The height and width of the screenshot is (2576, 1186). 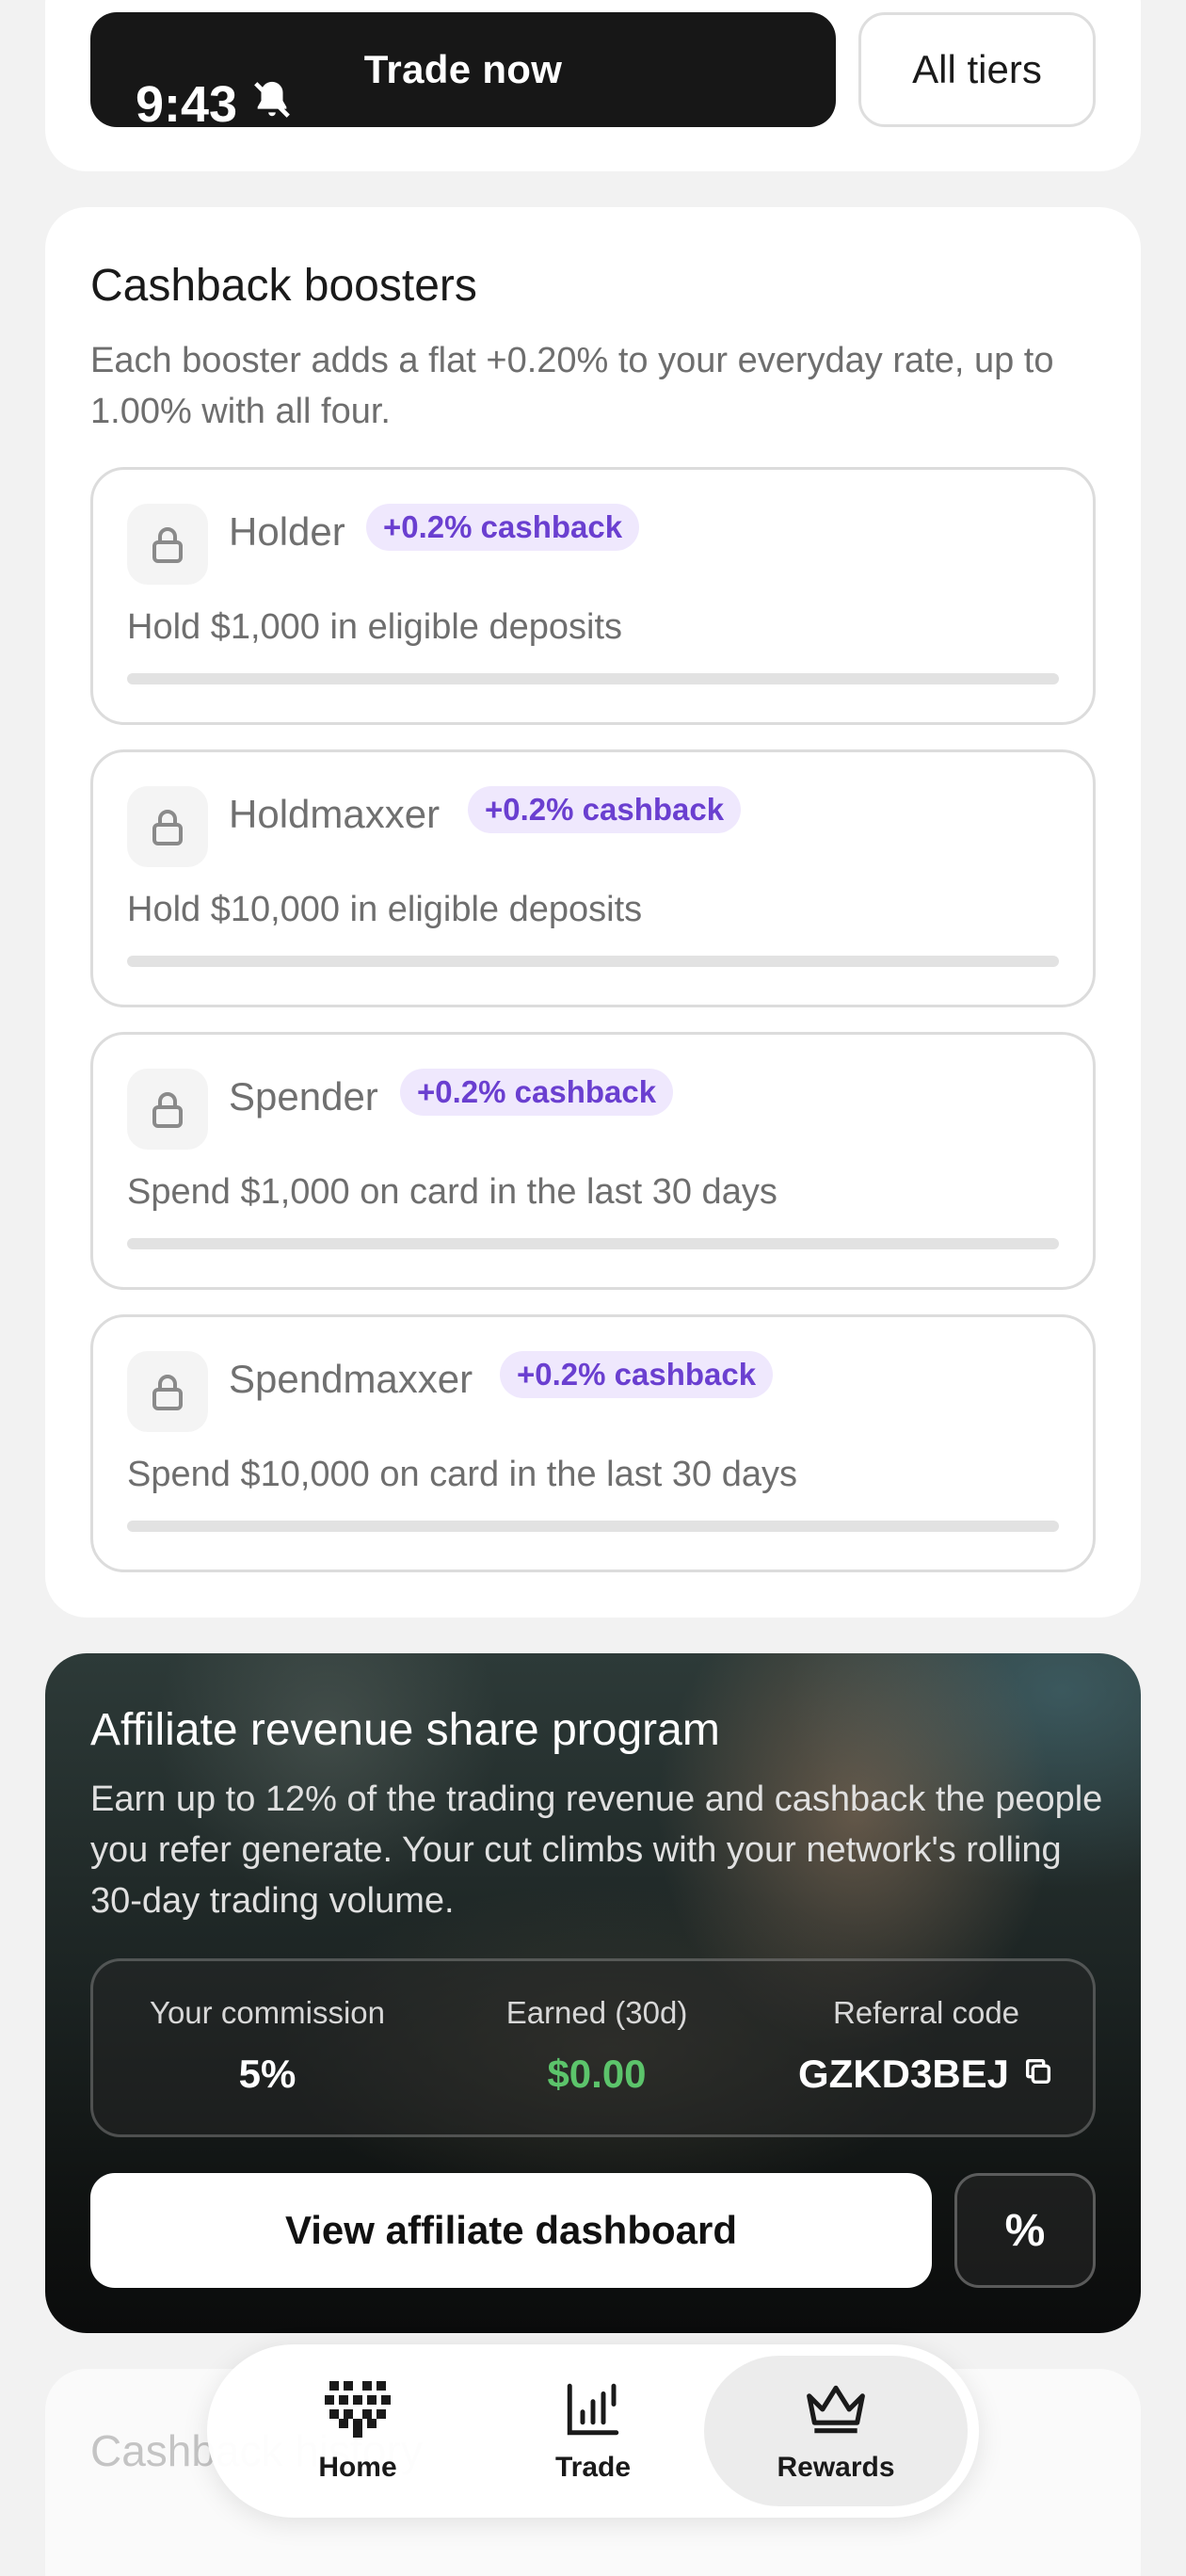 I want to click on tab-home: Home, so click(x=357, y=2431).